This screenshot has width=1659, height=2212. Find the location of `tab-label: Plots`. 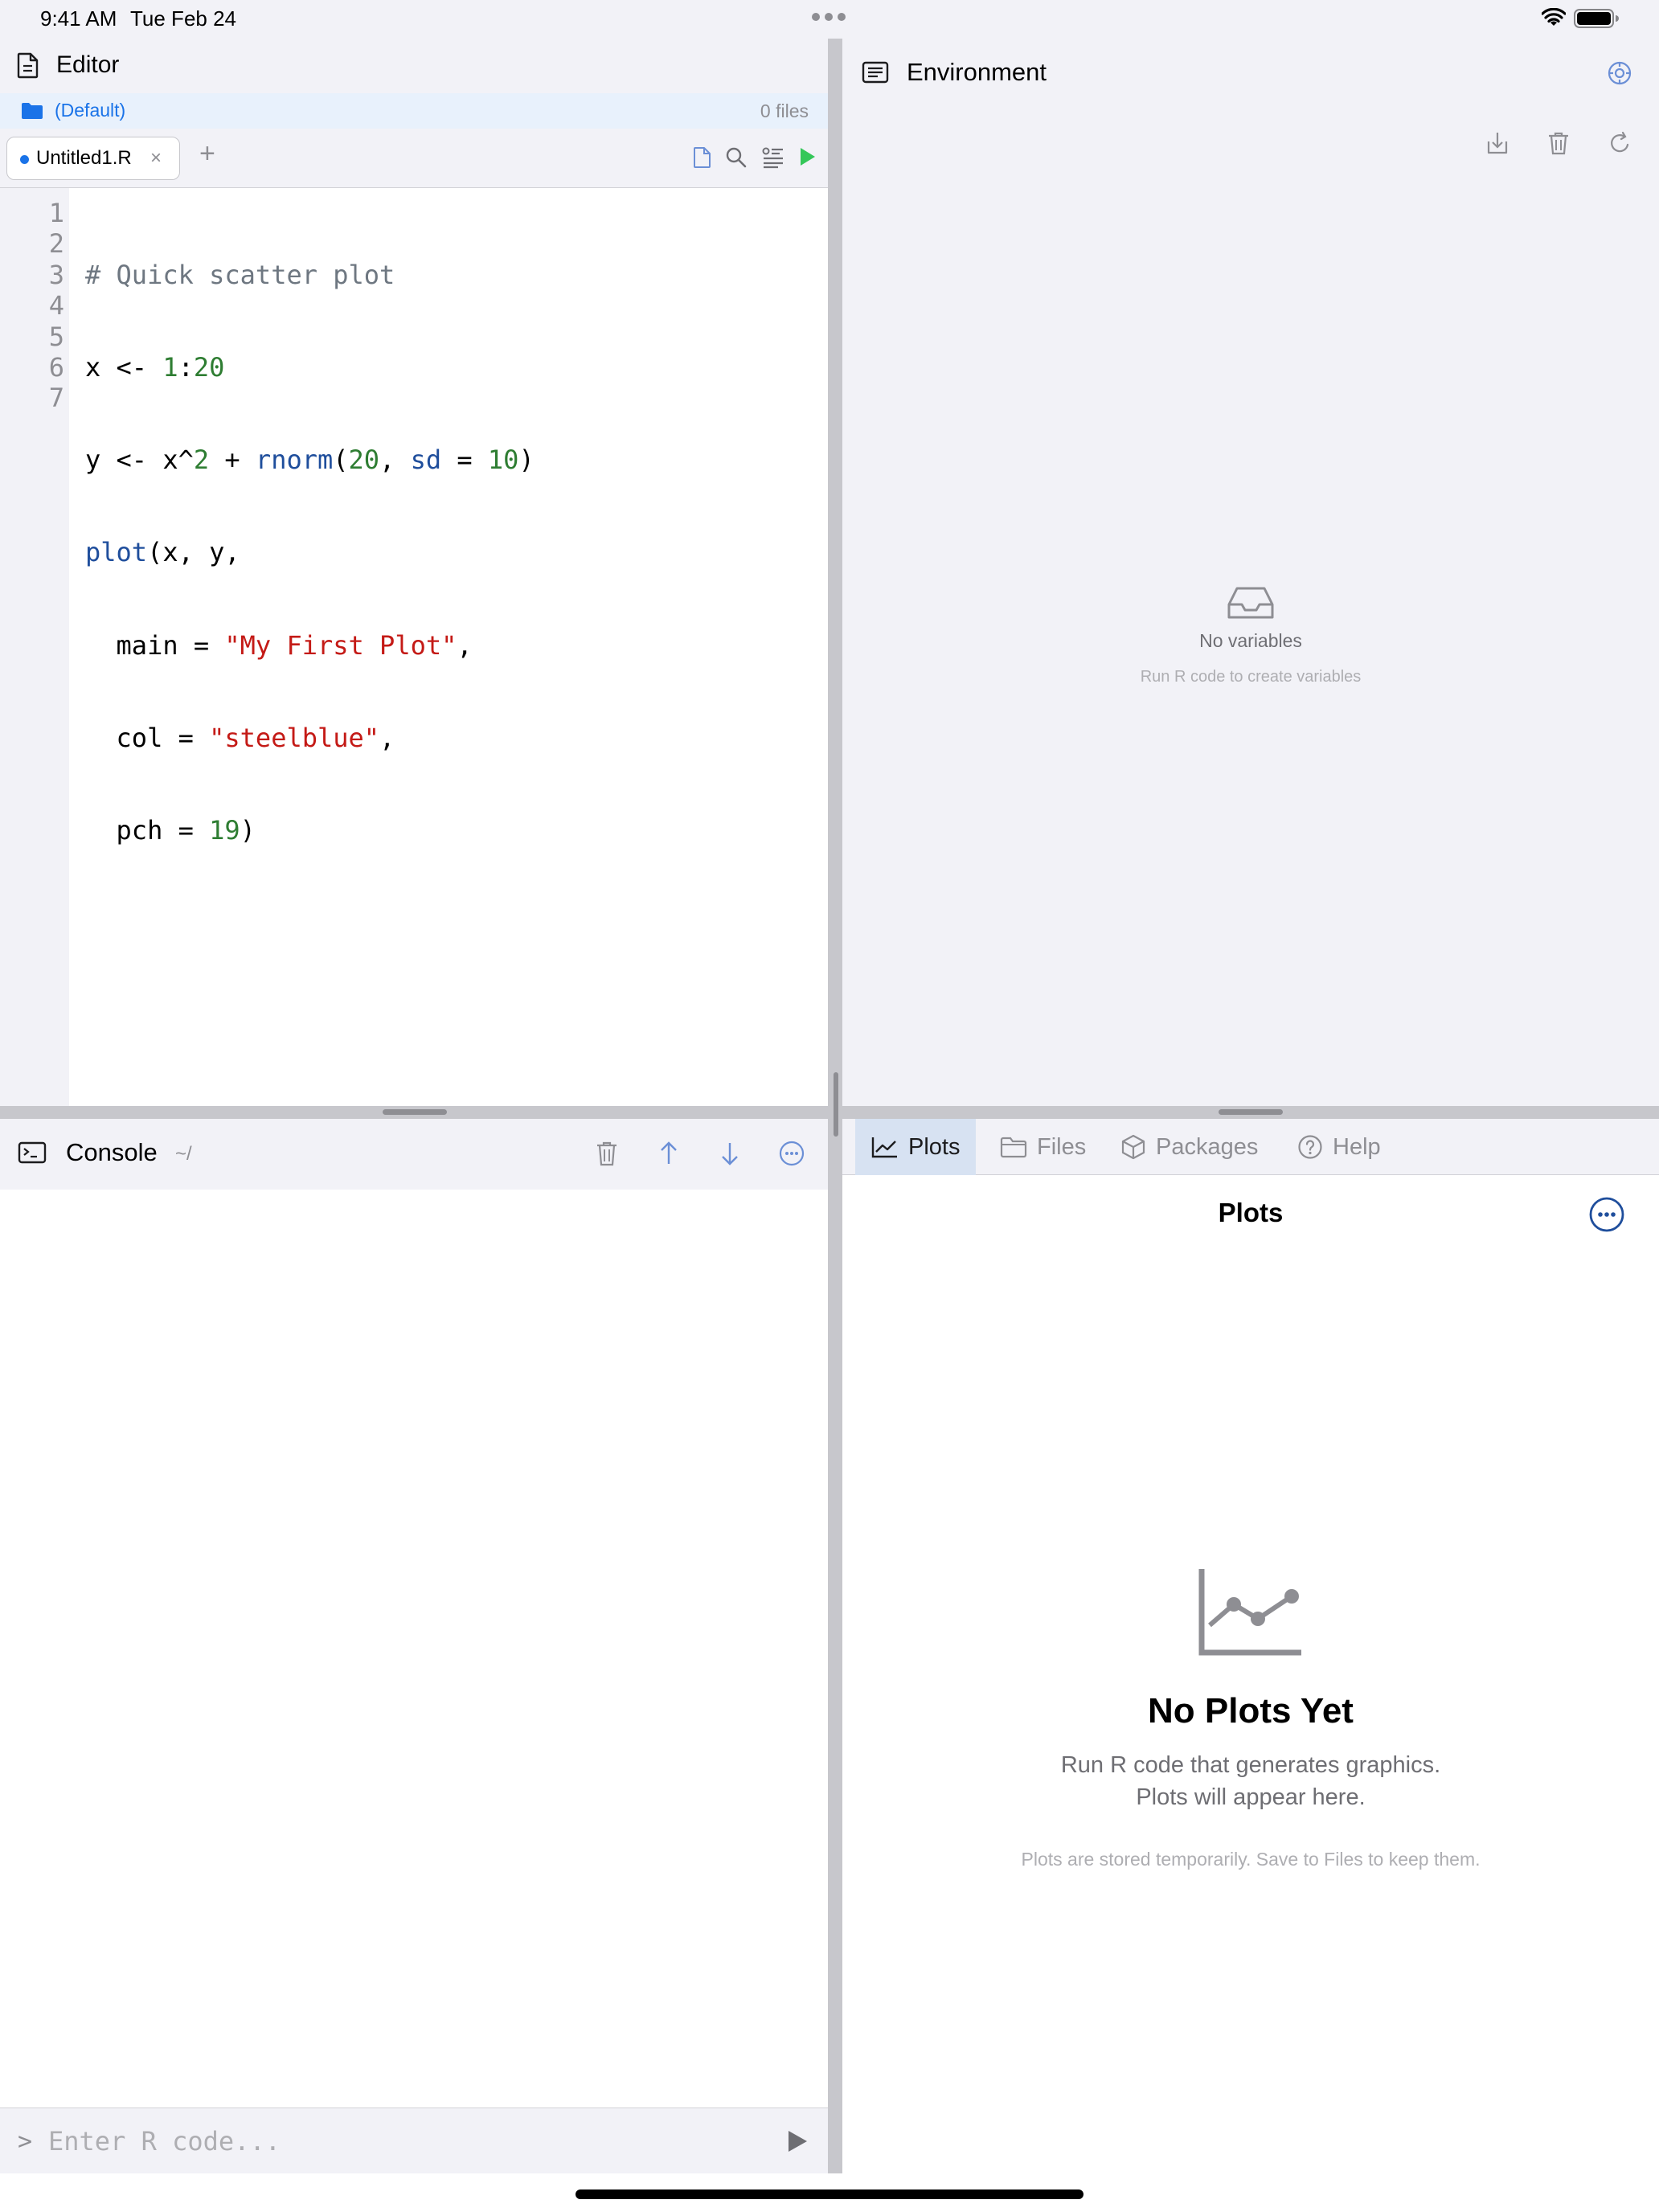

tab-label: Plots is located at coordinates (934, 1146).